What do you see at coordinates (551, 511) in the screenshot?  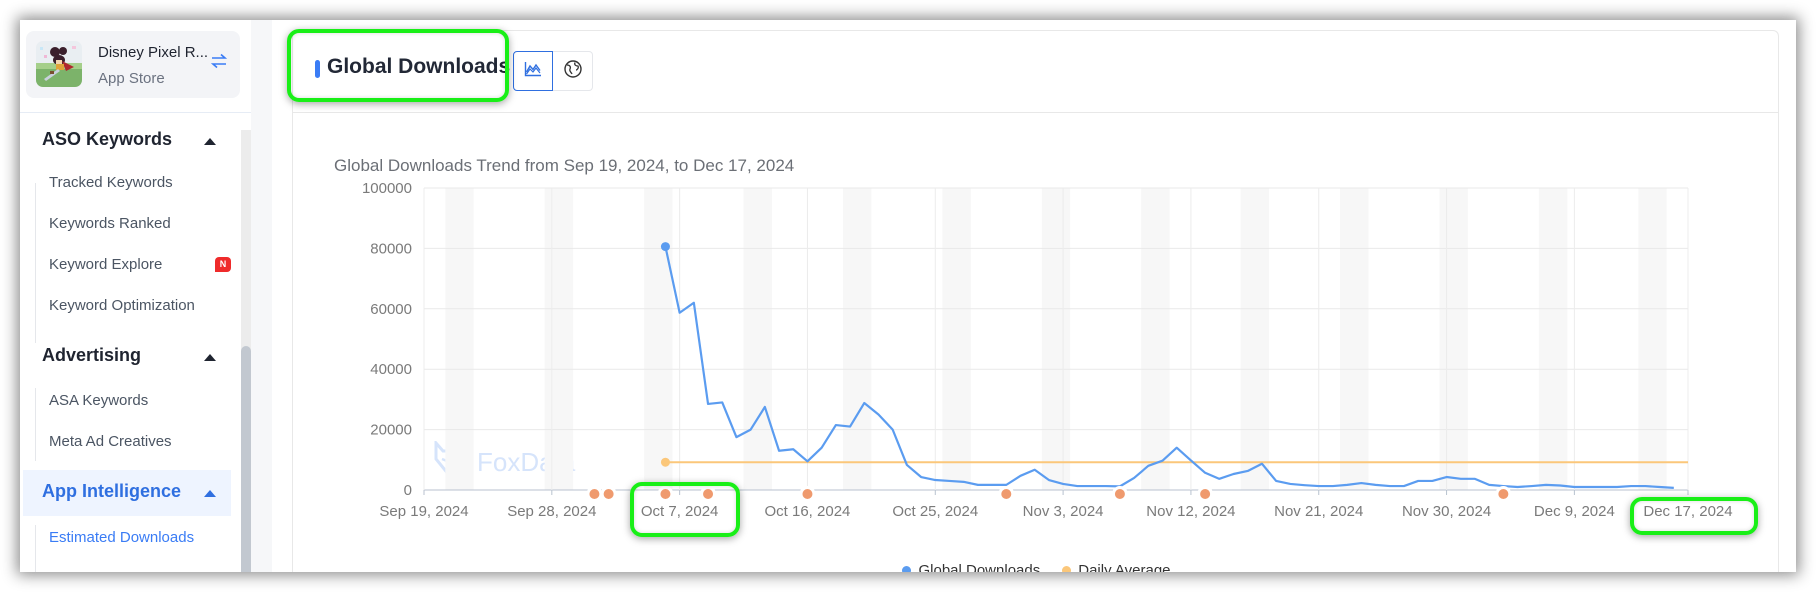 I see `x-tick-label: Sep 28, 2024` at bounding box center [551, 511].